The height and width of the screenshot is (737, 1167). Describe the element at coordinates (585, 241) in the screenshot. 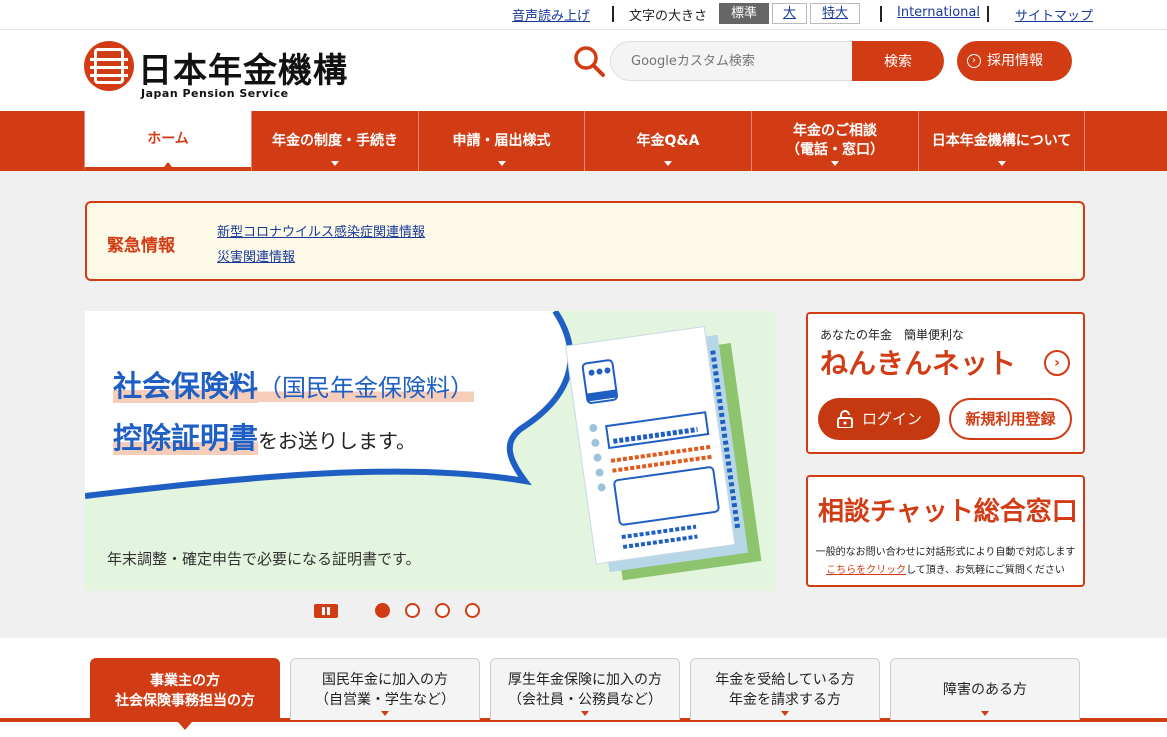

I see `emergency-box: 緊急情報 新型コロナウイルス感染症関連情報 災害関連情報` at that location.